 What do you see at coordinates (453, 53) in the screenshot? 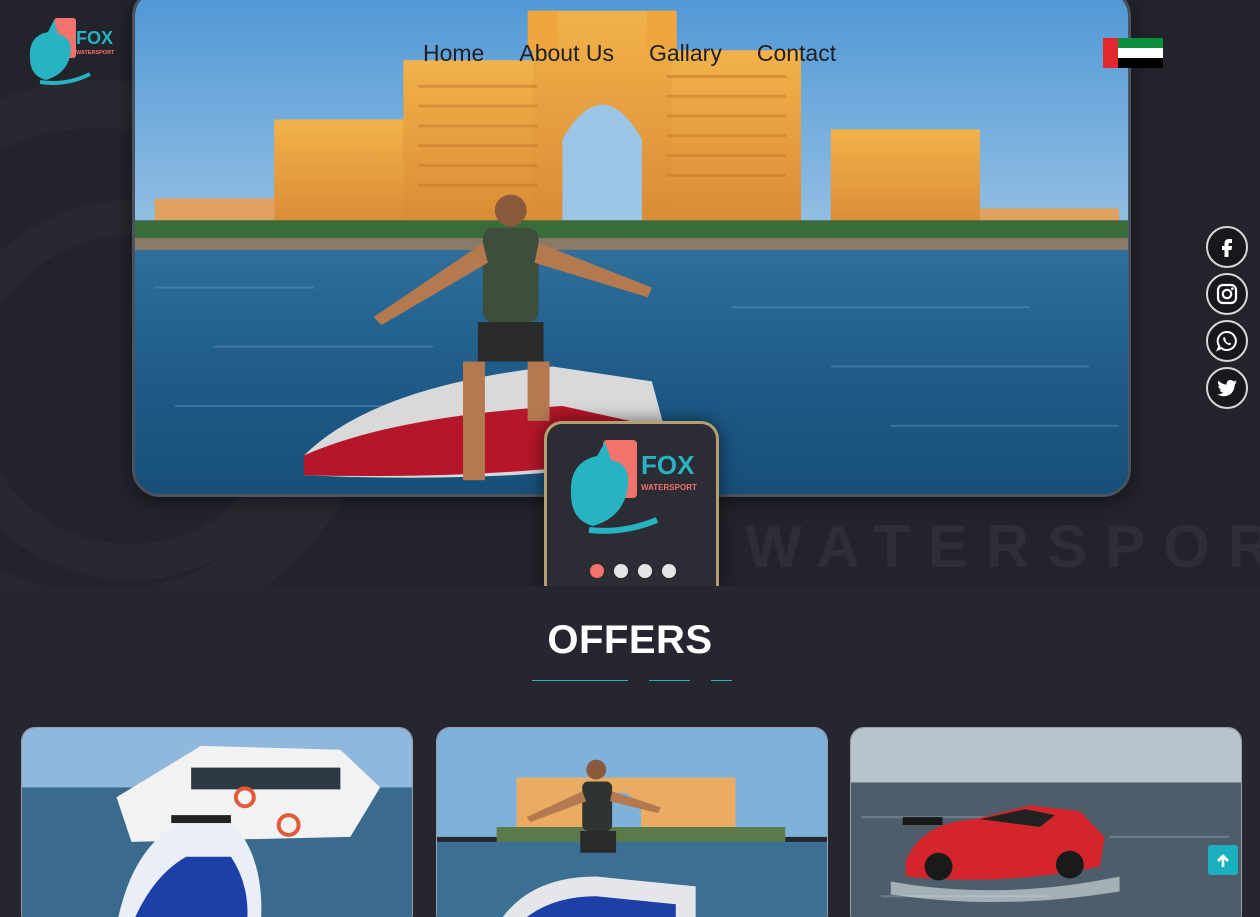
I see `nav-home: Home` at bounding box center [453, 53].